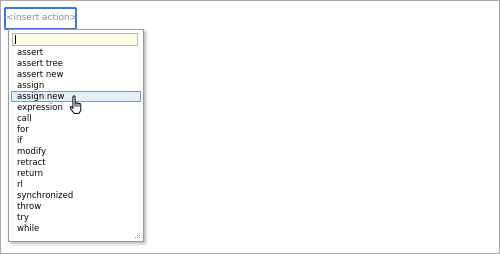 This screenshot has height=254, width=500. I want to click on list-item-rl: rl, so click(76, 184).